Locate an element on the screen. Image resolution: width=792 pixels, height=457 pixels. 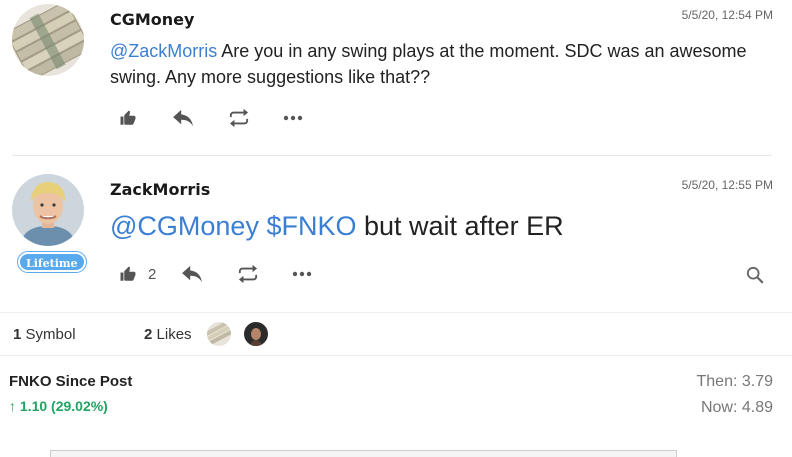
cashtag-link: $FNKO is located at coordinates (311, 226).